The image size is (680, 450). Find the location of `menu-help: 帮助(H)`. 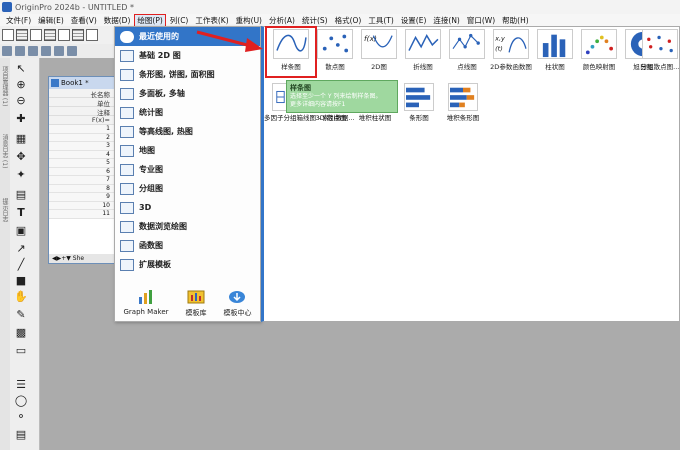

menu-help: 帮助(H) is located at coordinates (515, 20).